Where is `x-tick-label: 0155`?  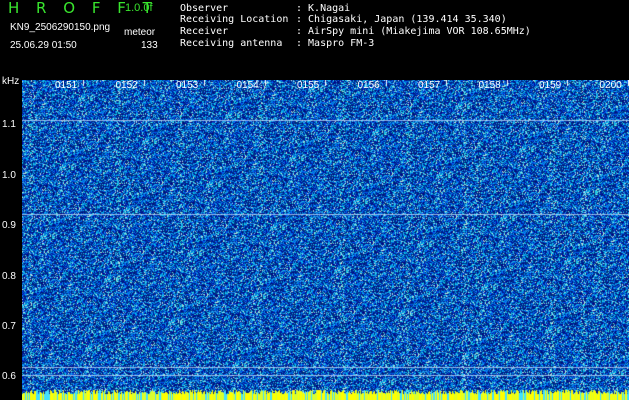 x-tick-label: 0155 is located at coordinates (308, 85).